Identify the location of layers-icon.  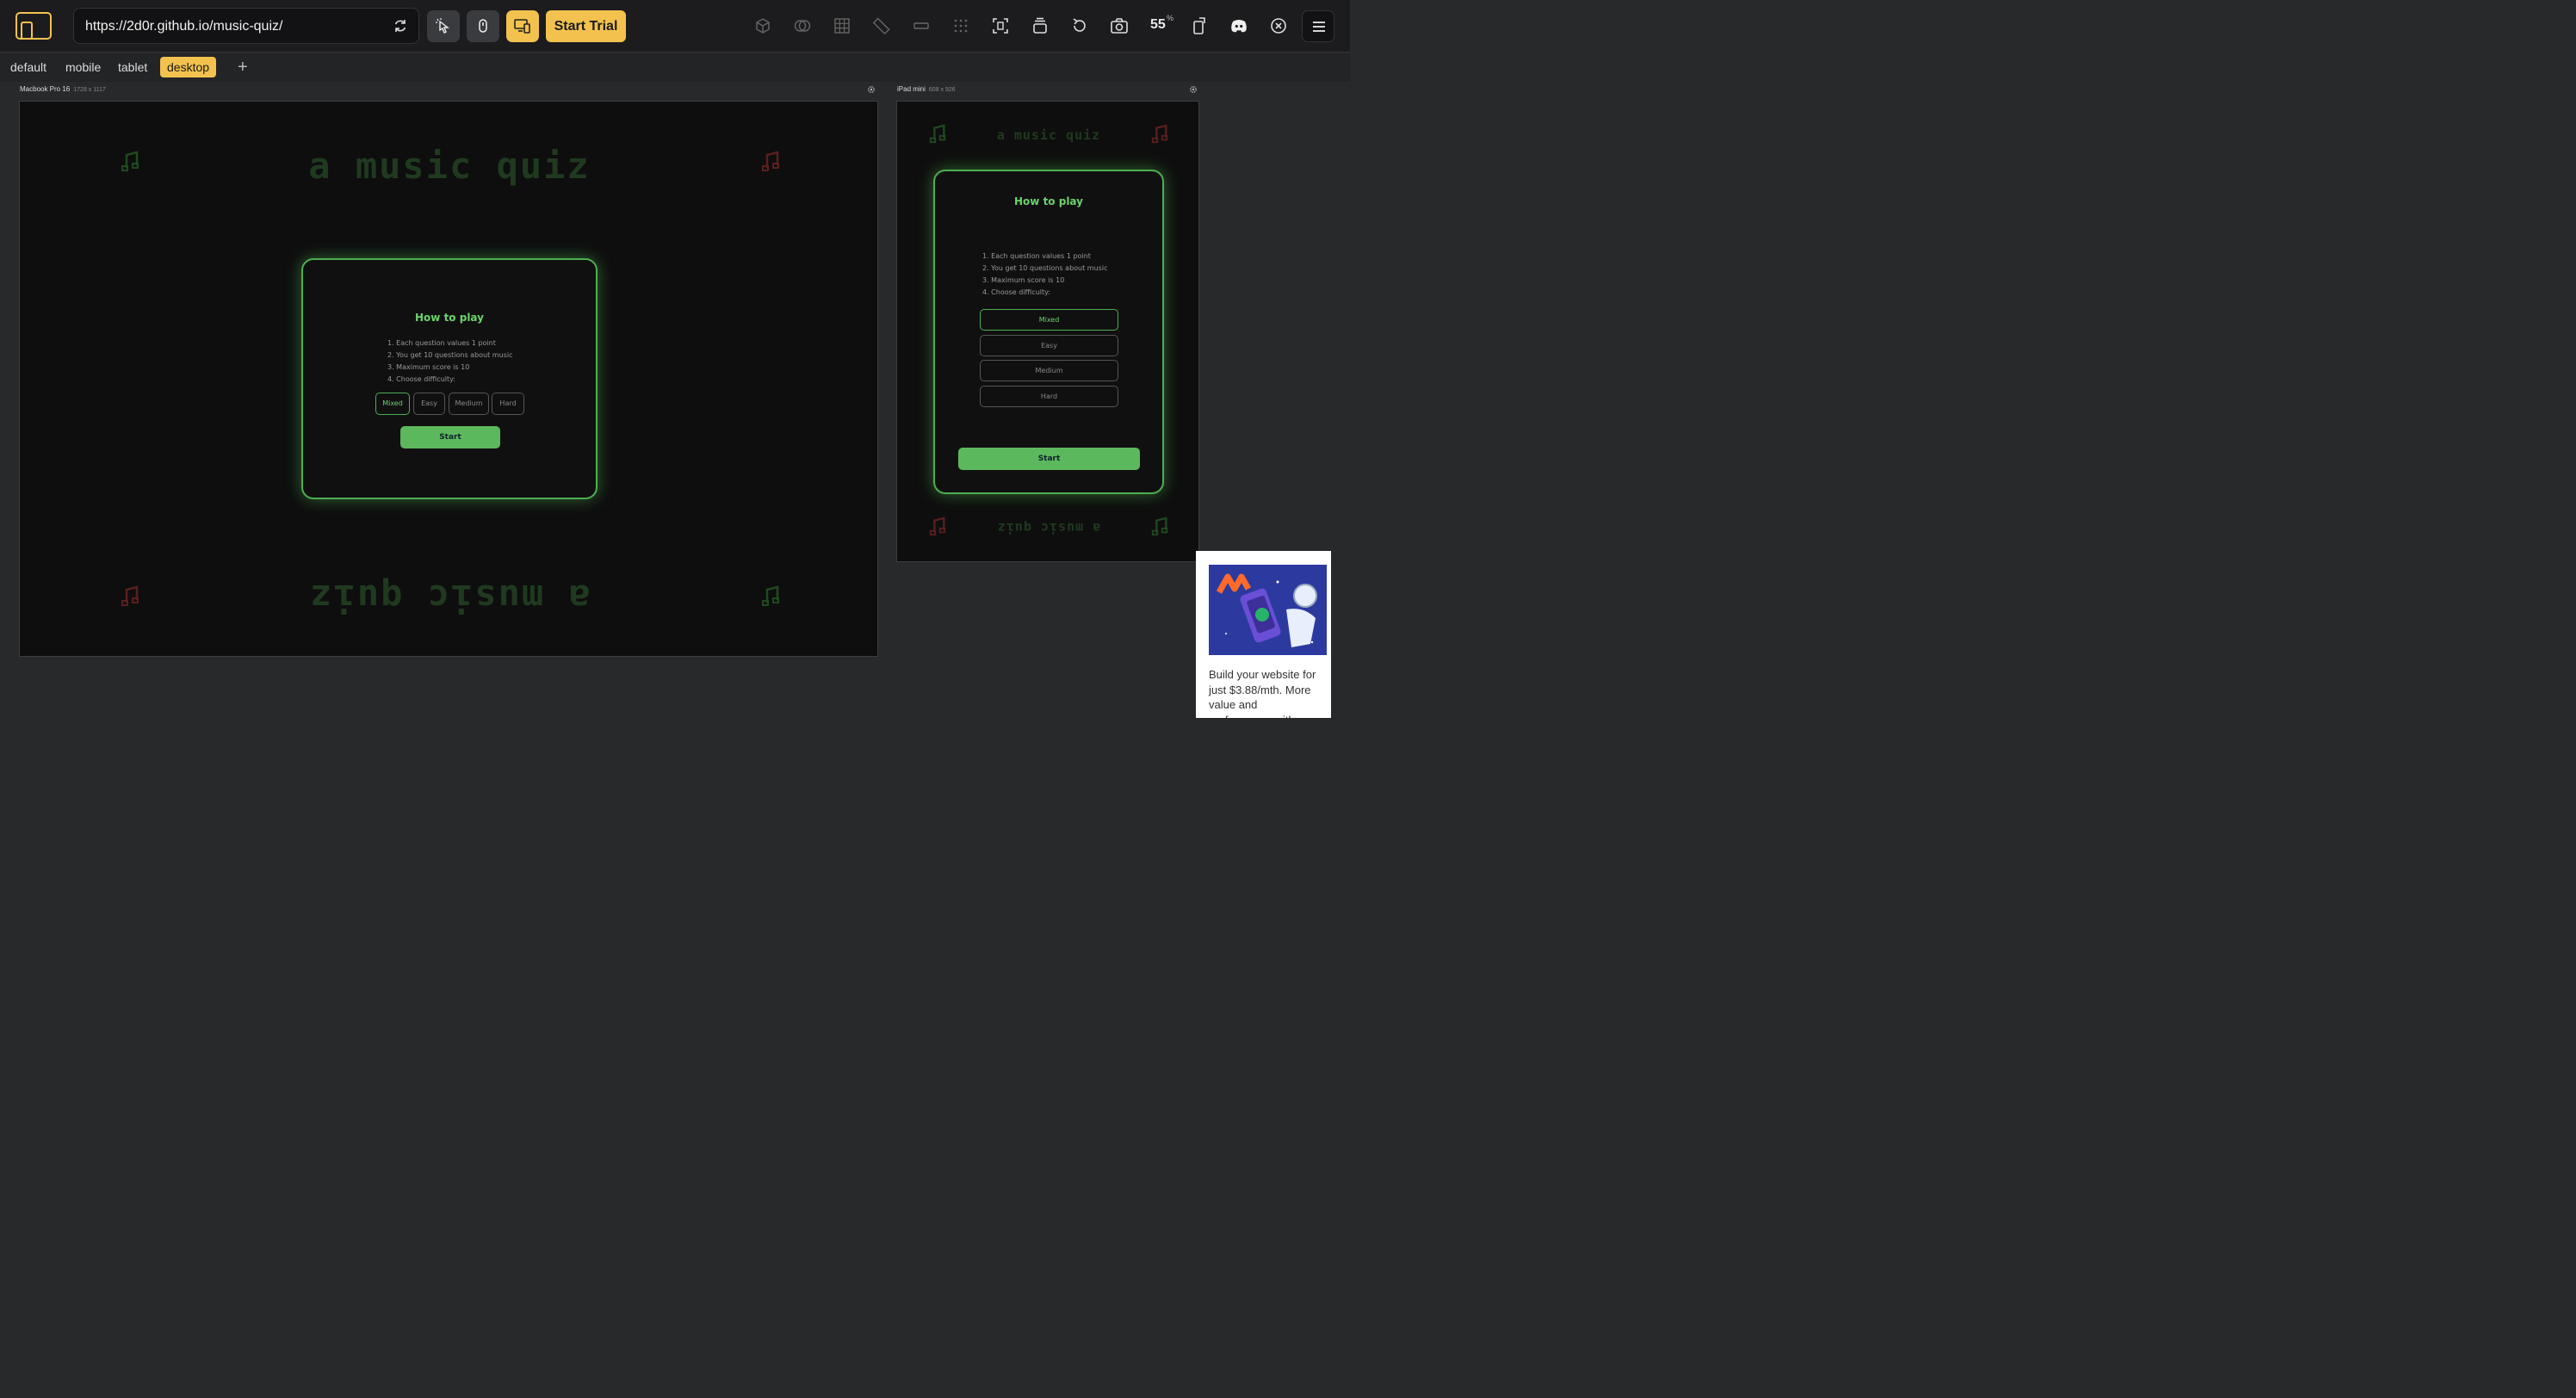
(1040, 26).